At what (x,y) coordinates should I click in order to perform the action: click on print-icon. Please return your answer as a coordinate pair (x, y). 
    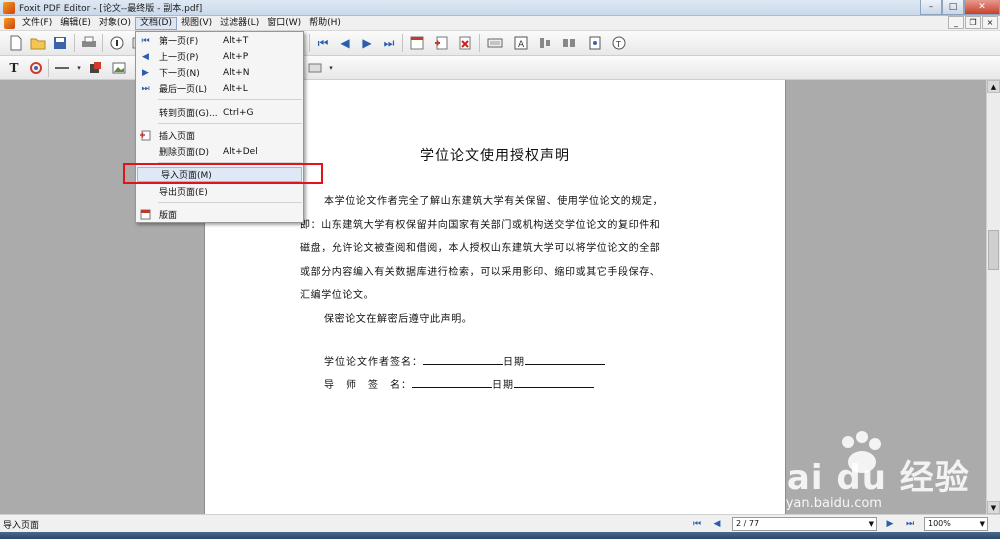
    Looking at the image, I should click on (89, 43).